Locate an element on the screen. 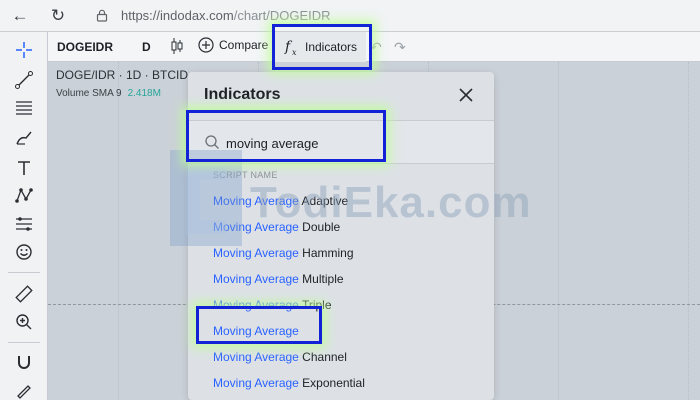  result-moving-average-hamming: Moving Average Hamming is located at coordinates (283, 253).